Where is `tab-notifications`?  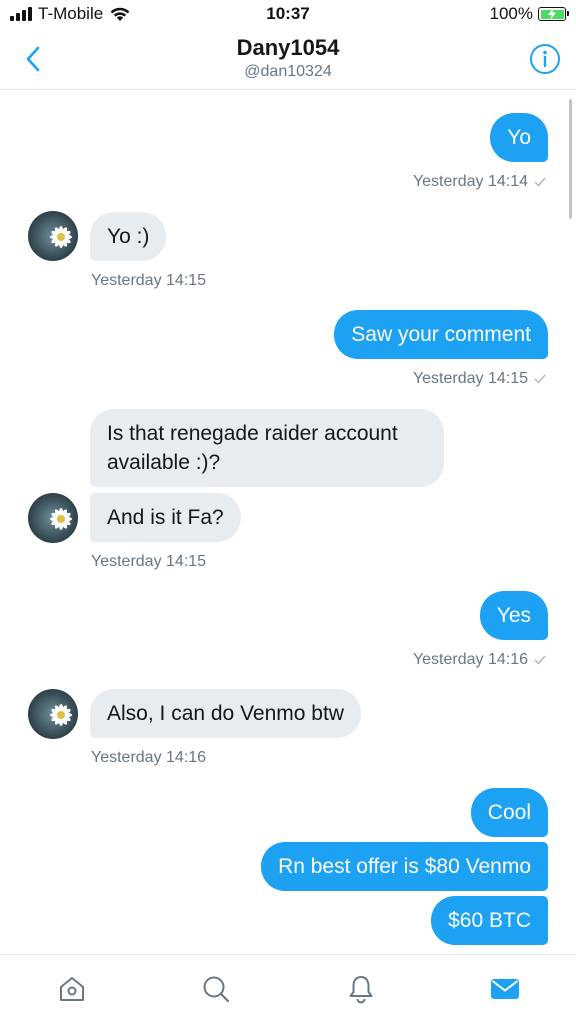
tab-notifications is located at coordinates (361, 989).